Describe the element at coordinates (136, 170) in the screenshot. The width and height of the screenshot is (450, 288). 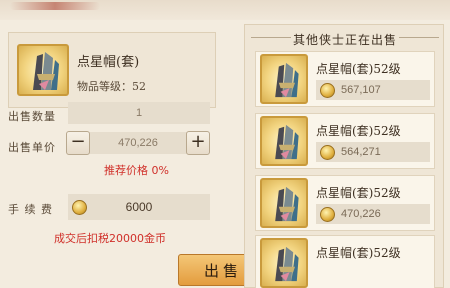
I see `recommend-price-text: 推荐价格 0%` at that location.